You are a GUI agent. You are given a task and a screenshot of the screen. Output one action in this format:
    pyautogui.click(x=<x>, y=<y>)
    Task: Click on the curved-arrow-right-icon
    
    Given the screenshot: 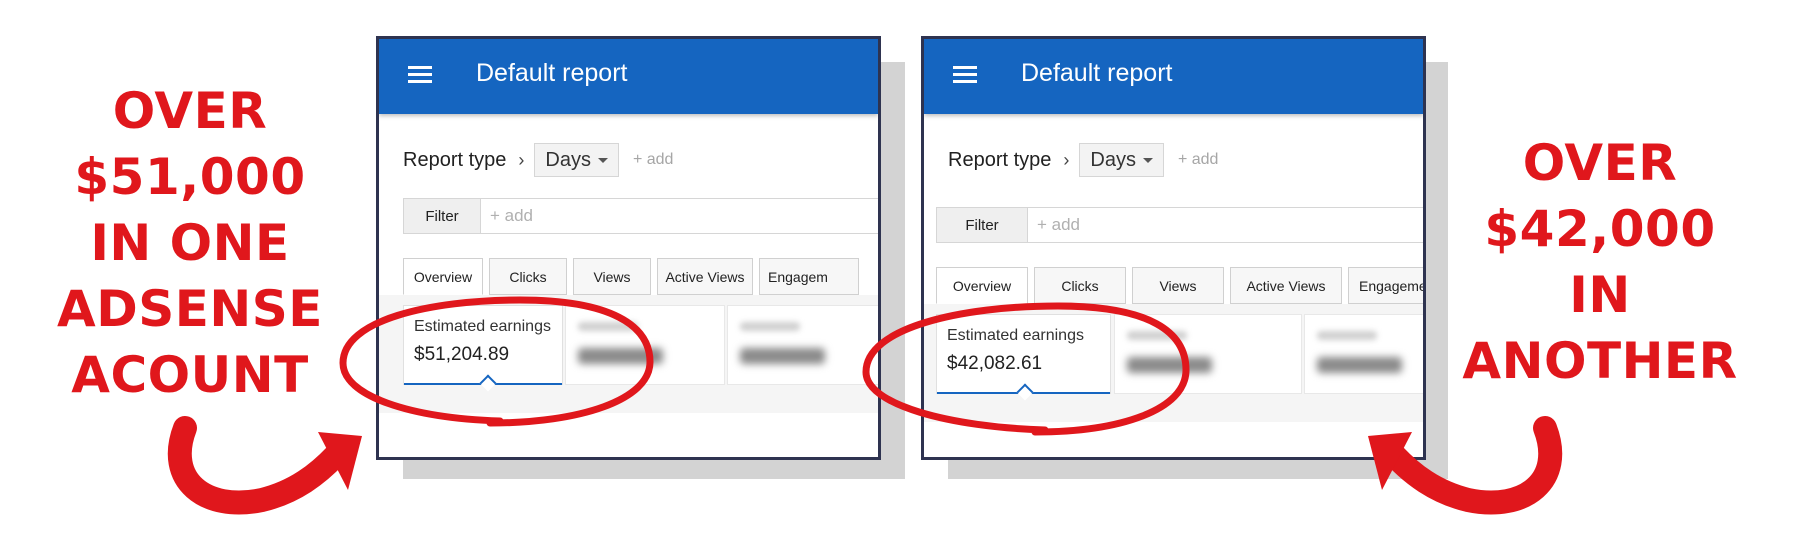 What is the action you would take?
    pyautogui.click(x=1465, y=465)
    